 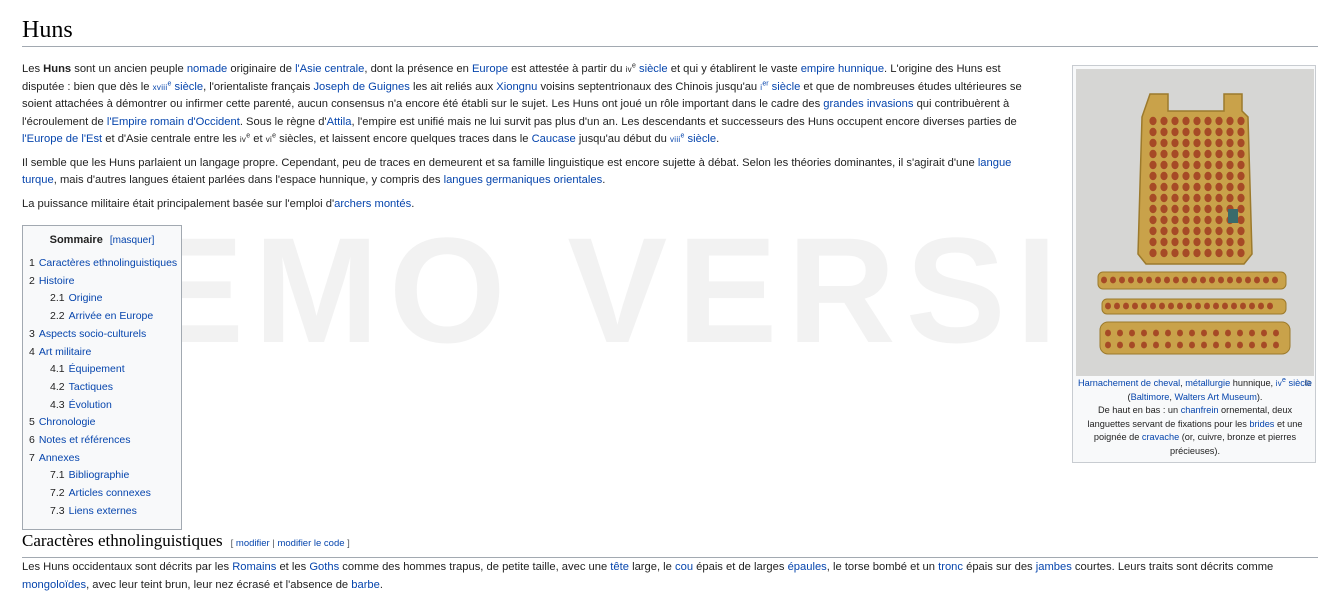 I want to click on edit-source-button: modifier le code, so click(x=310, y=543).